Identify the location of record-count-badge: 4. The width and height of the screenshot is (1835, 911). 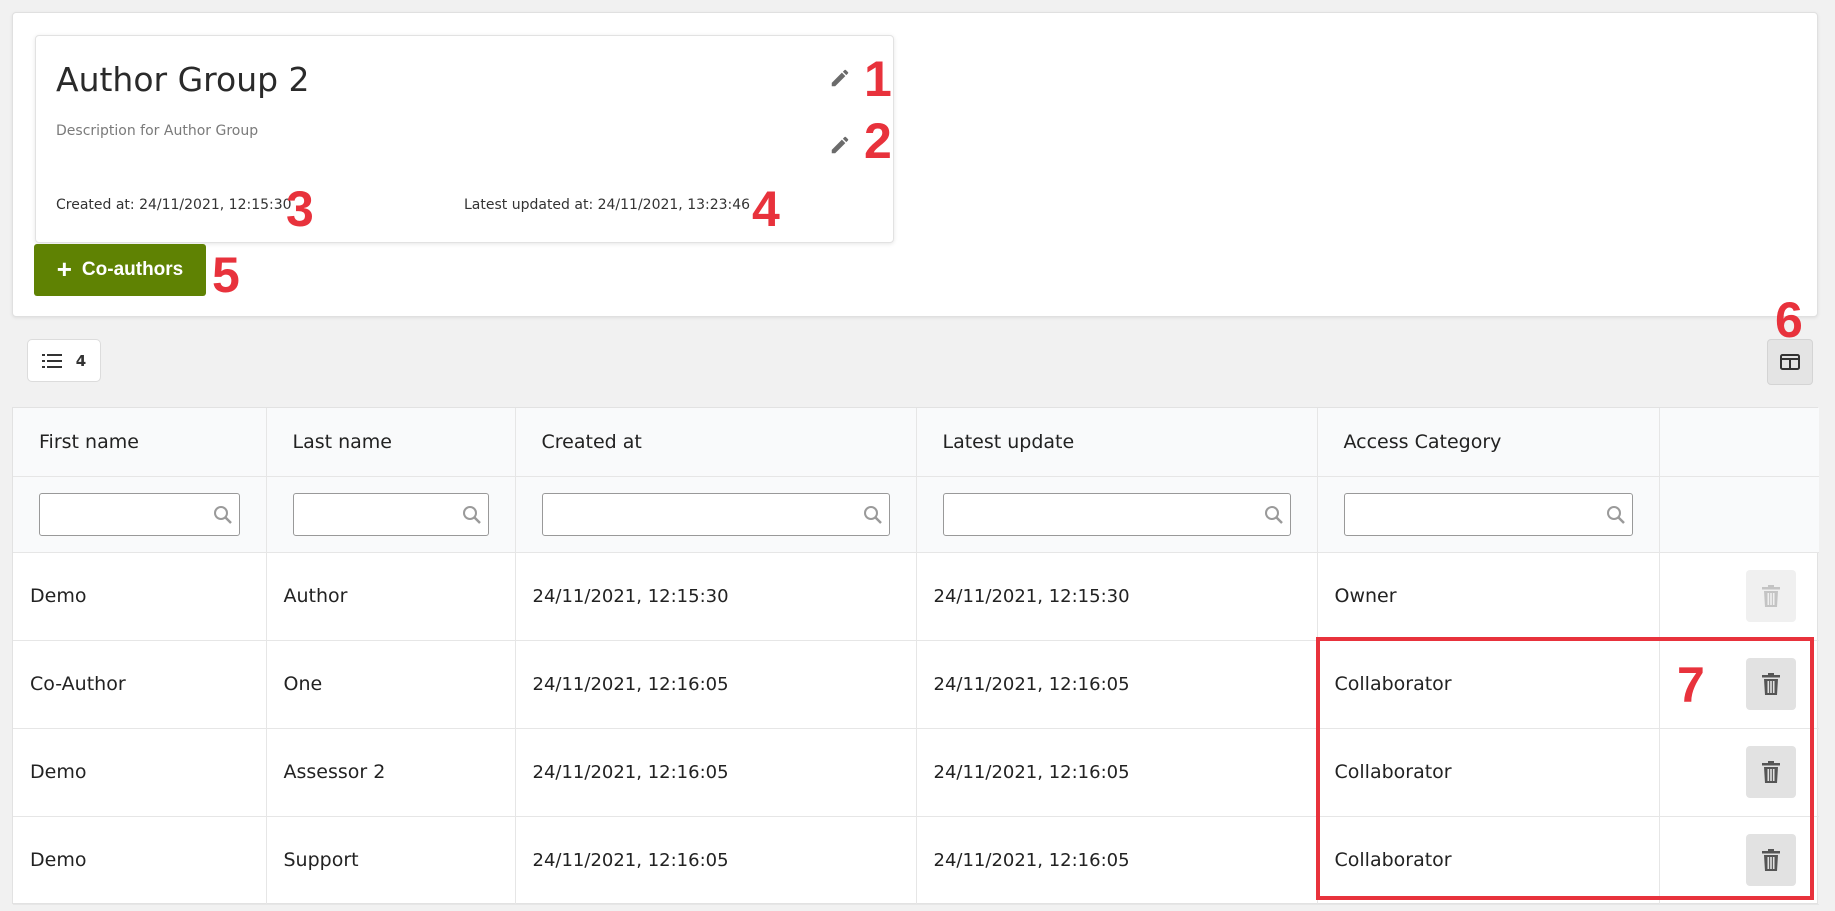
(64, 360).